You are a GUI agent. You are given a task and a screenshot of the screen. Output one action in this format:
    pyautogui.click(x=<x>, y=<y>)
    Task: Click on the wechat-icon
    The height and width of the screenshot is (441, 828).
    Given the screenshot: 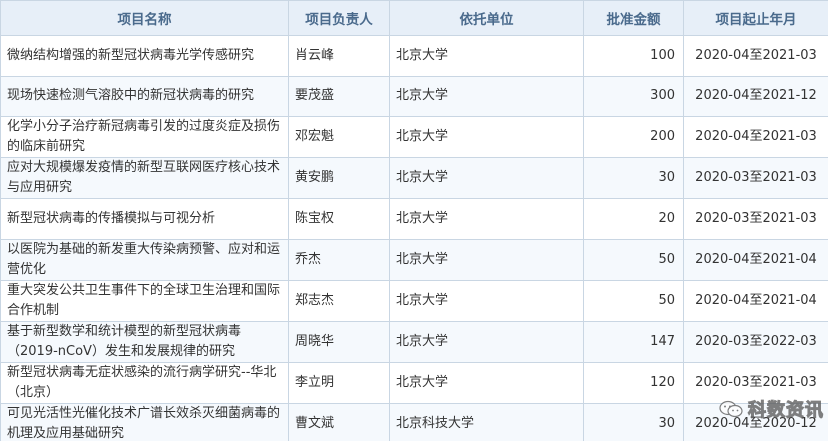 What is the action you would take?
    pyautogui.click(x=731, y=409)
    